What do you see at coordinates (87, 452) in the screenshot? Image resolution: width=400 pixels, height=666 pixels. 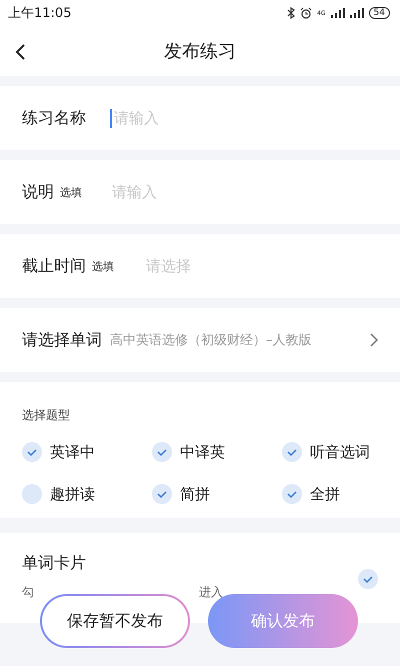 I see `question-type-checkbox: 英译中` at bounding box center [87, 452].